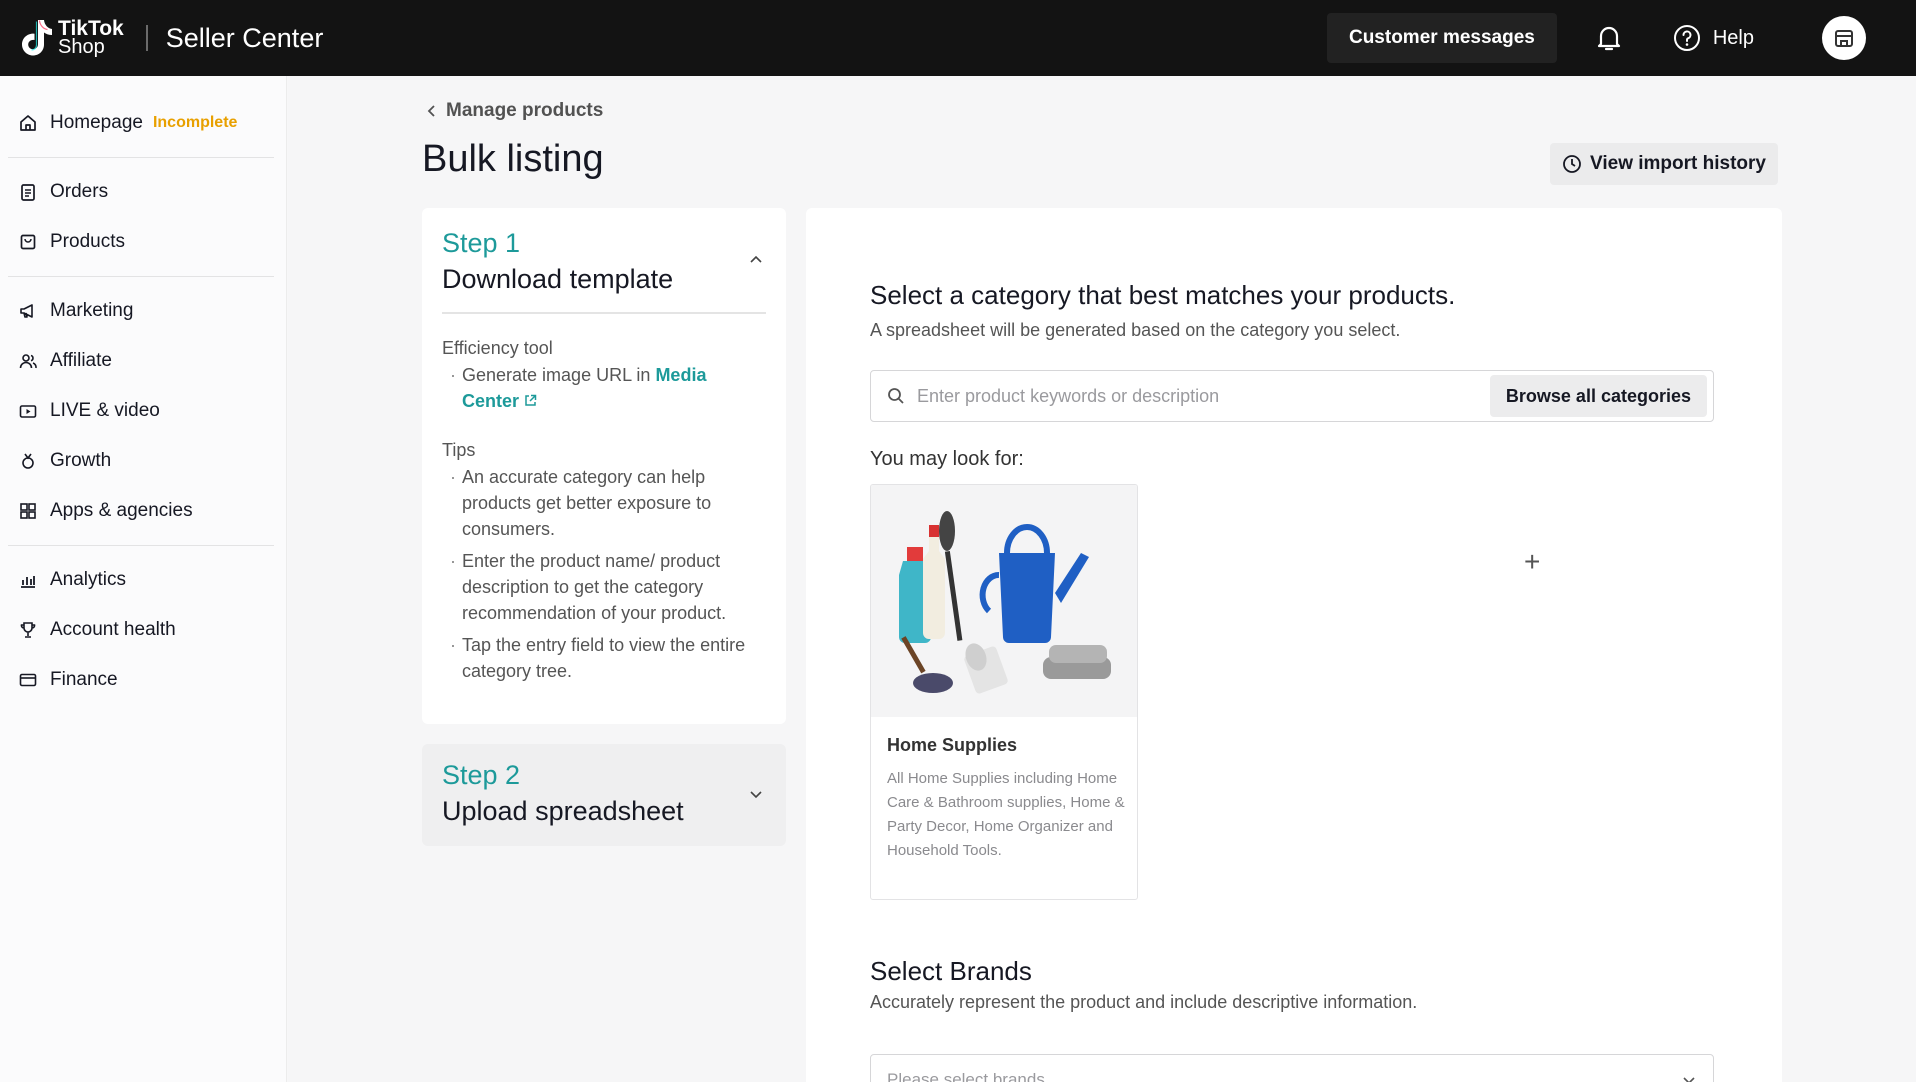 This screenshot has width=1916, height=1082. I want to click on package-icon, so click(28, 242).